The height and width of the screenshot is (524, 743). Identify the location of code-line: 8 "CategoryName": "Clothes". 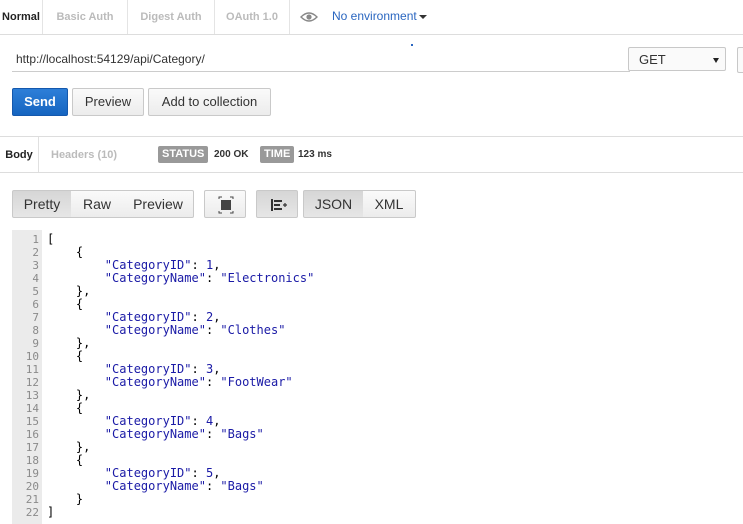
(372, 331).